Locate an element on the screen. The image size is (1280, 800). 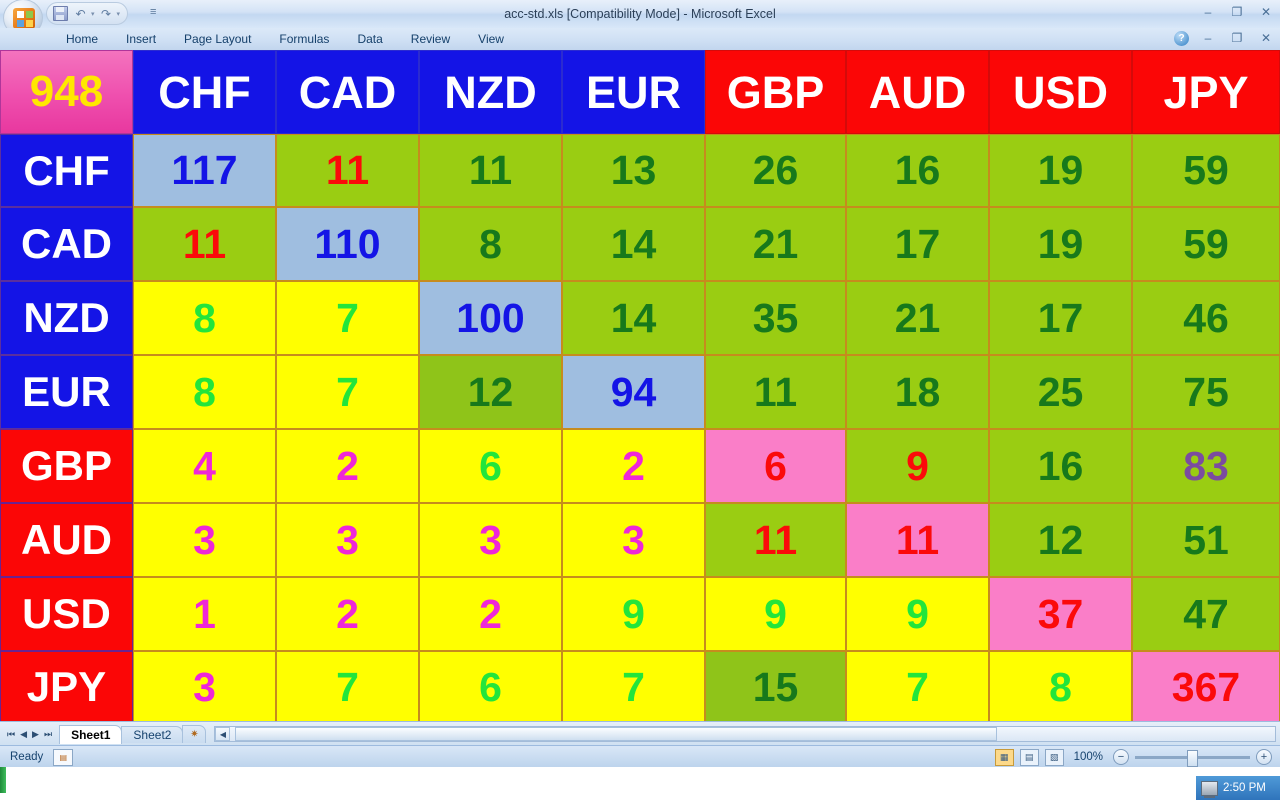
hscroll-thumb is located at coordinates (616, 734).